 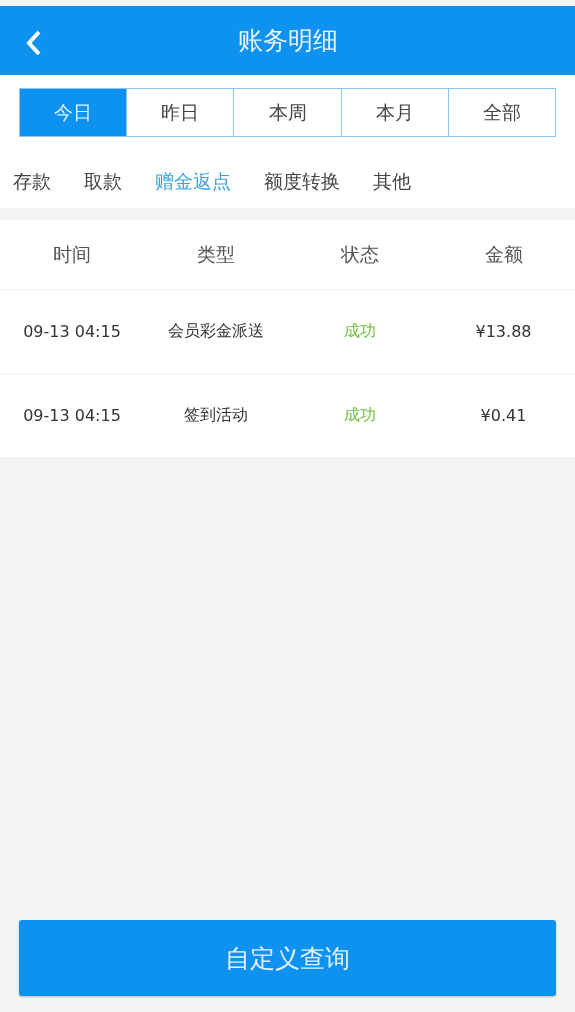 What do you see at coordinates (392, 182) in the screenshot?
I see `category-tab: 其他` at bounding box center [392, 182].